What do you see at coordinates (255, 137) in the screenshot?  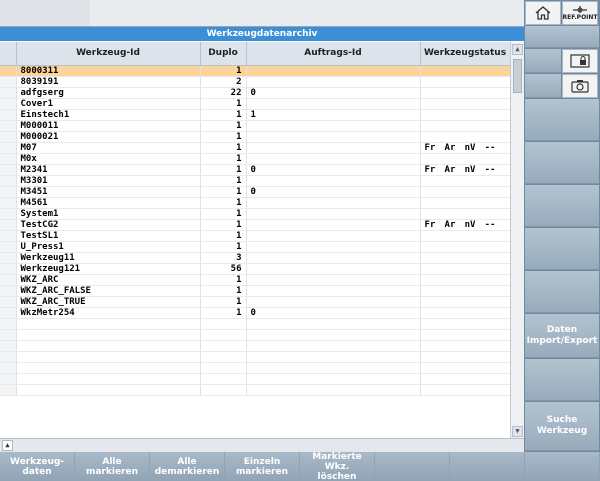 I see `table-row: M000021 1` at bounding box center [255, 137].